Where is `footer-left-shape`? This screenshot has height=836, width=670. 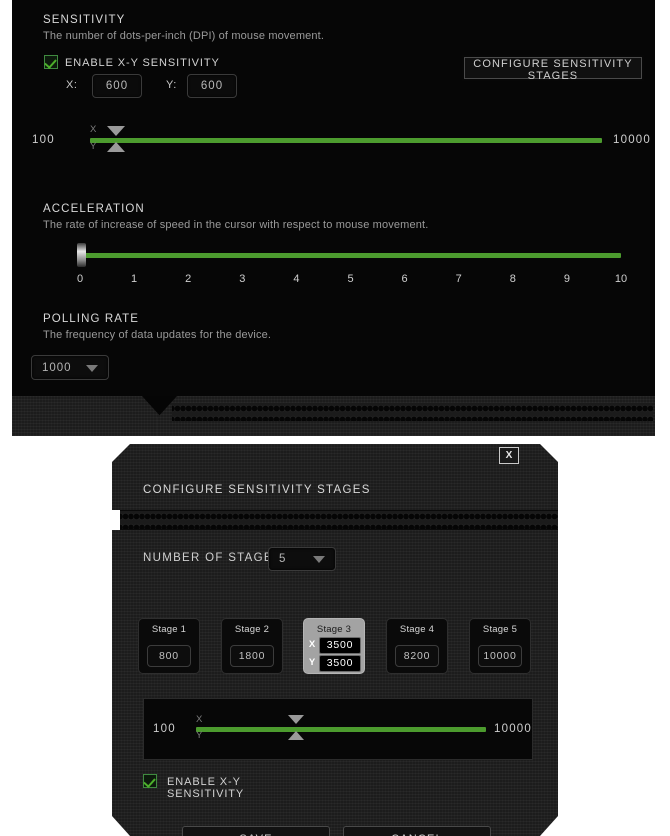 footer-left-shape is located at coordinates (87, 416).